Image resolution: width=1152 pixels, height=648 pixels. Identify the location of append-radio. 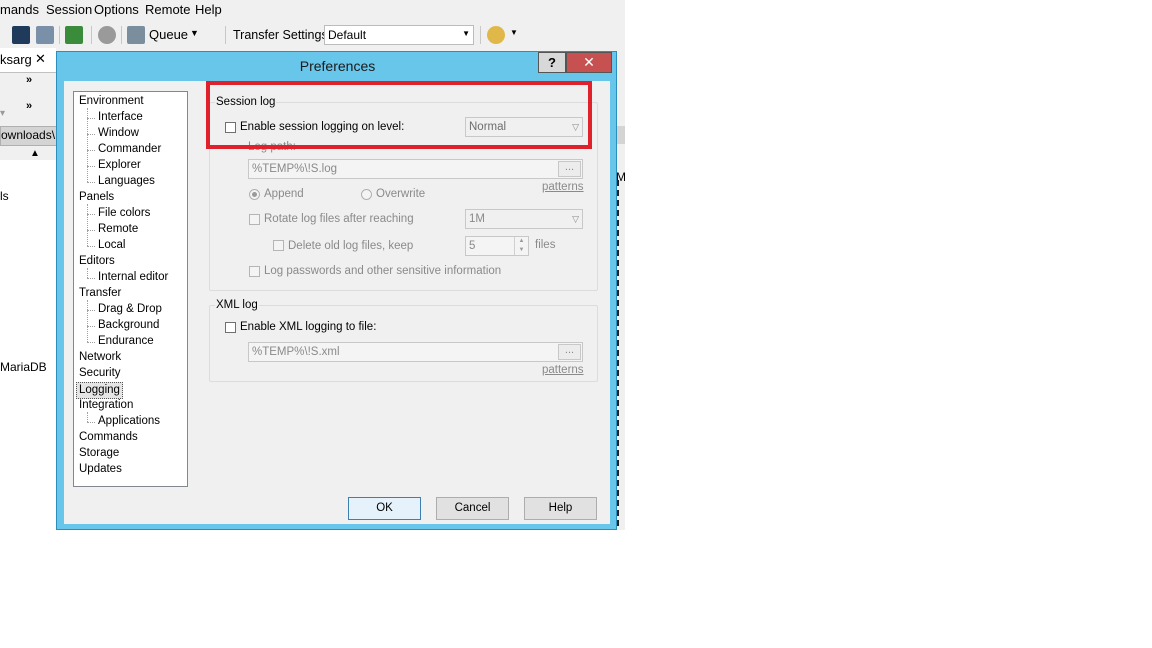
(254, 194).